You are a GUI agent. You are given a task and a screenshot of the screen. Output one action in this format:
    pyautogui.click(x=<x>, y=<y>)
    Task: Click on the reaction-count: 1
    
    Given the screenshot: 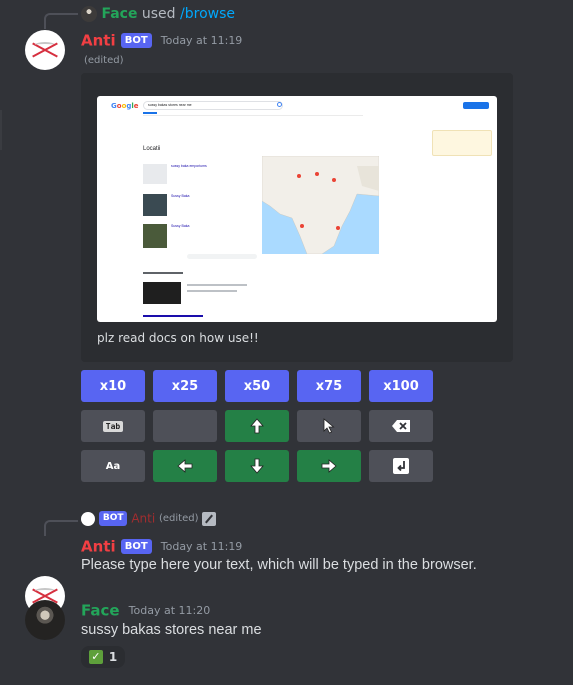 What is the action you would take?
    pyautogui.click(x=113, y=657)
    